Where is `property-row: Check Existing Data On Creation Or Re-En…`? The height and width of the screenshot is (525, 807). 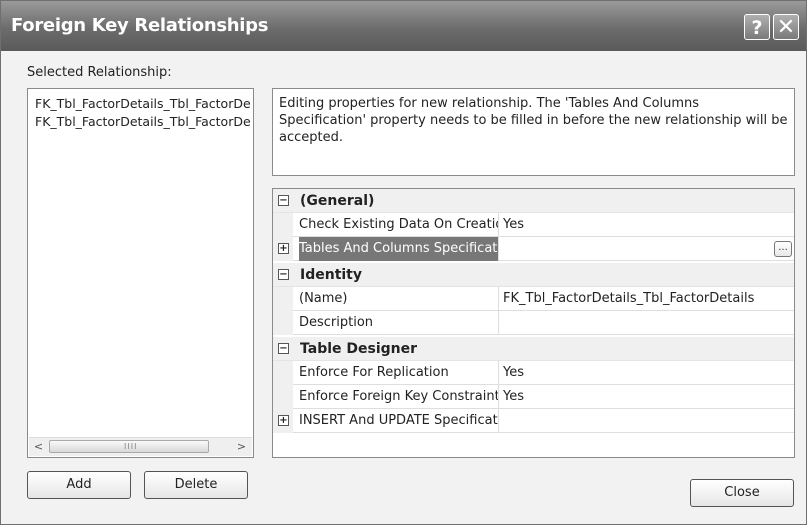 property-row: Check Existing Data On Creation Or Re-En… is located at coordinates (533, 225).